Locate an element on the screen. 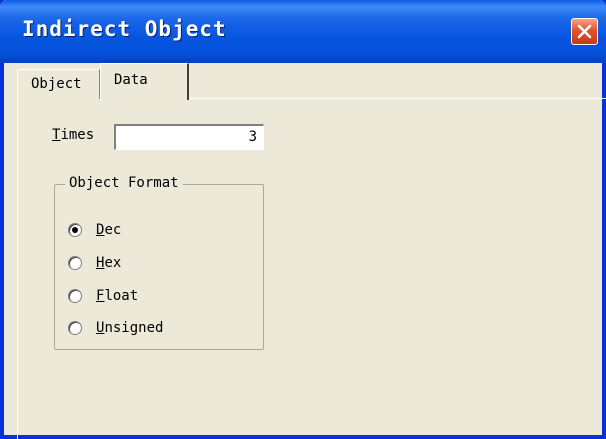 The height and width of the screenshot is (439, 606). radio-hex-label: Hex is located at coordinates (108, 263).